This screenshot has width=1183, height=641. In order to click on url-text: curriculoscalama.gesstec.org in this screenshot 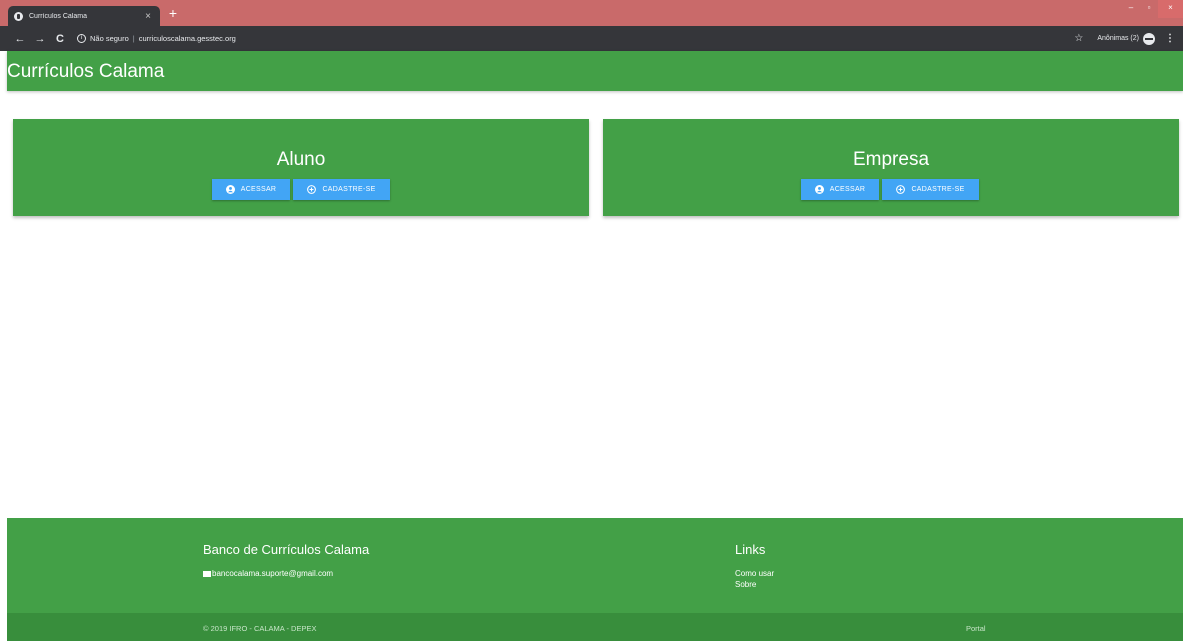, I will do `click(187, 38)`.